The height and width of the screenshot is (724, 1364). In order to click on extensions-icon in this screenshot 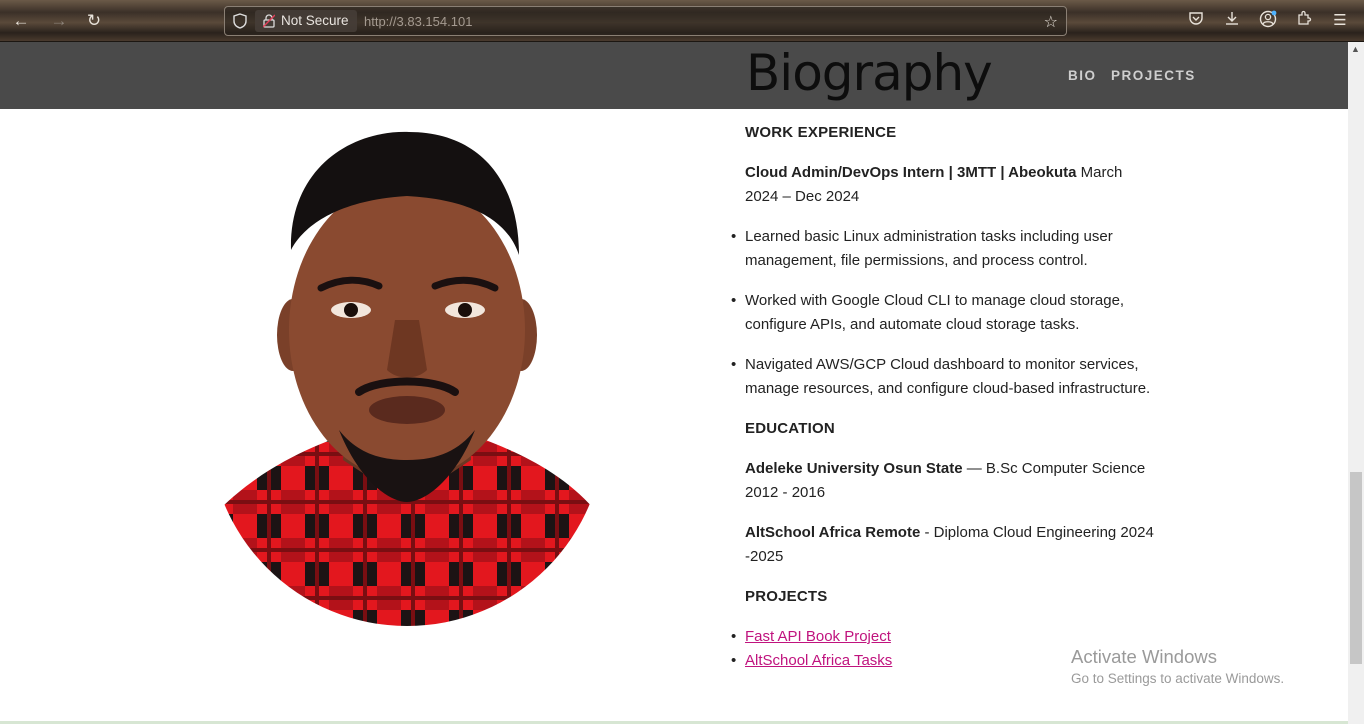, I will do `click(1304, 21)`.